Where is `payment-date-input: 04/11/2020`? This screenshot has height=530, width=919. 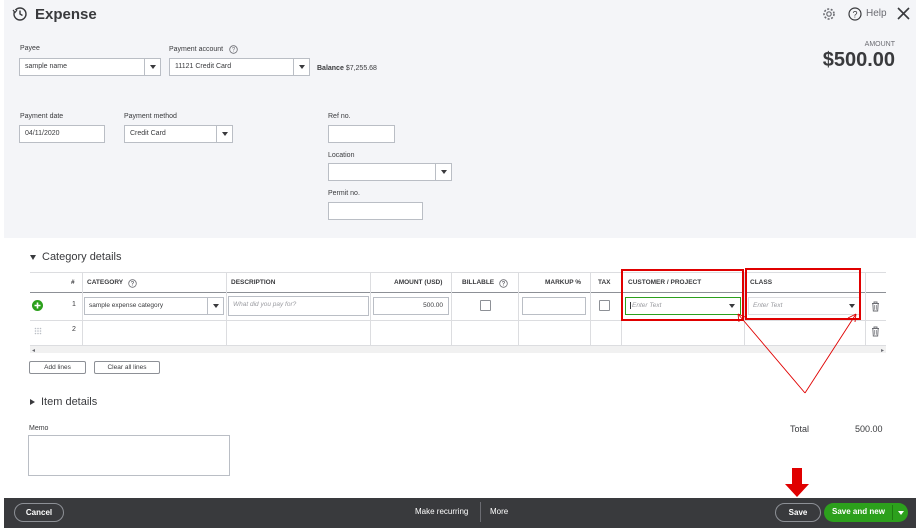
payment-date-input: 04/11/2020 is located at coordinates (62, 134).